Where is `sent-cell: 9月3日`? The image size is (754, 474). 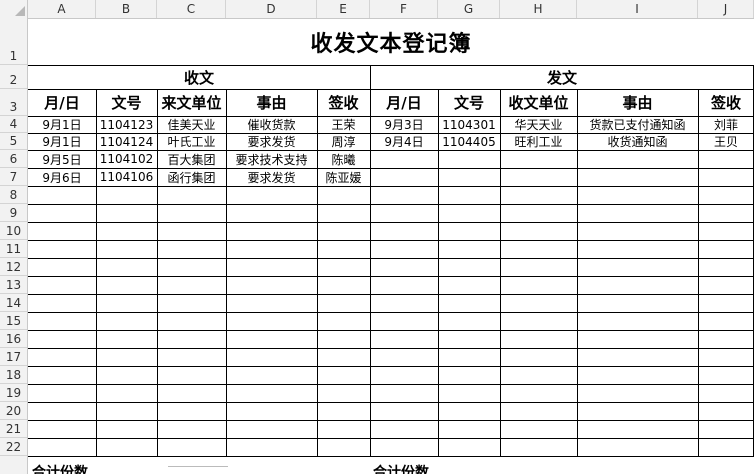 sent-cell: 9月3日 is located at coordinates (404, 124).